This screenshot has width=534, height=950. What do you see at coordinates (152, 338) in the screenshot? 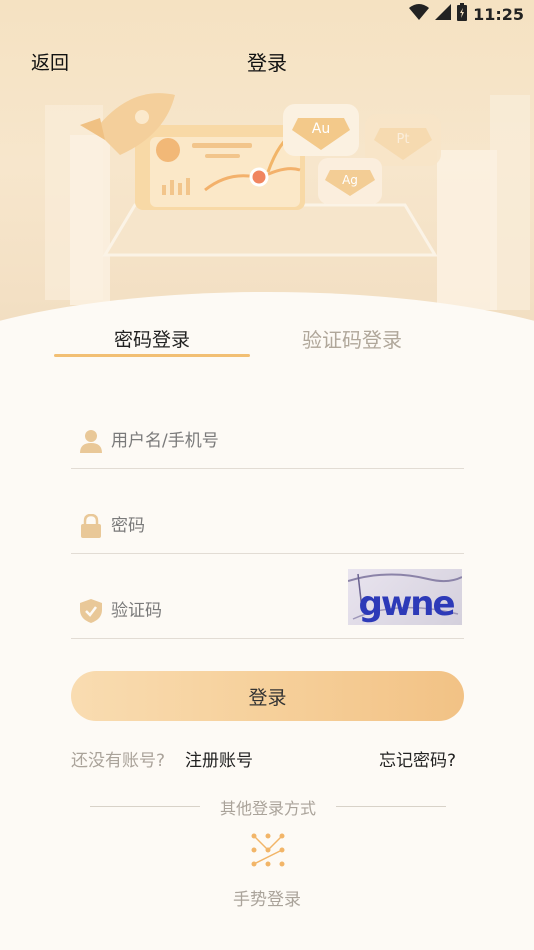
I see `tab-password-login: 密码登录` at bounding box center [152, 338].